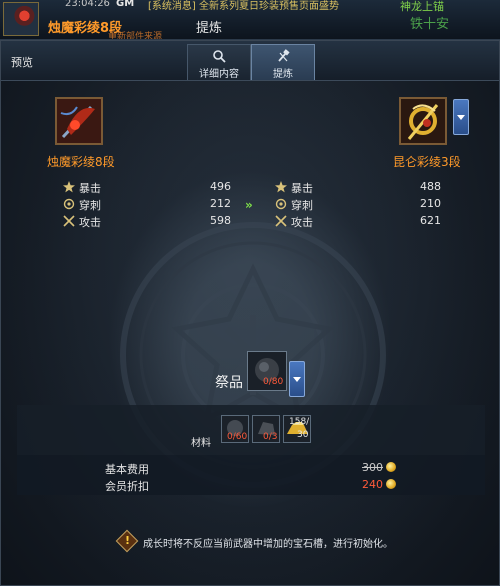 The height and width of the screenshot is (586, 500). What do you see at coordinates (303, 435) in the screenshot?
I see `material-required-3: 30` at bounding box center [303, 435].